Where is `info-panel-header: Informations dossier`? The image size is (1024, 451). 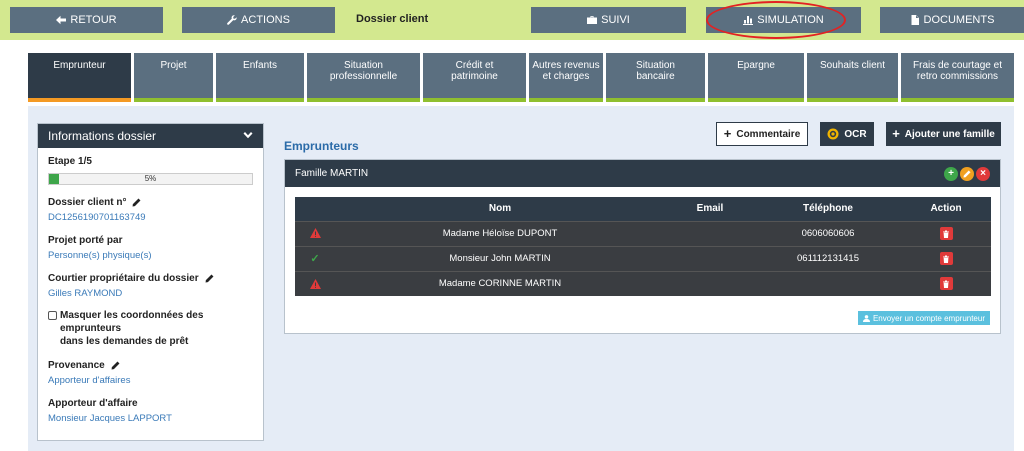 info-panel-header: Informations dossier is located at coordinates (150, 136).